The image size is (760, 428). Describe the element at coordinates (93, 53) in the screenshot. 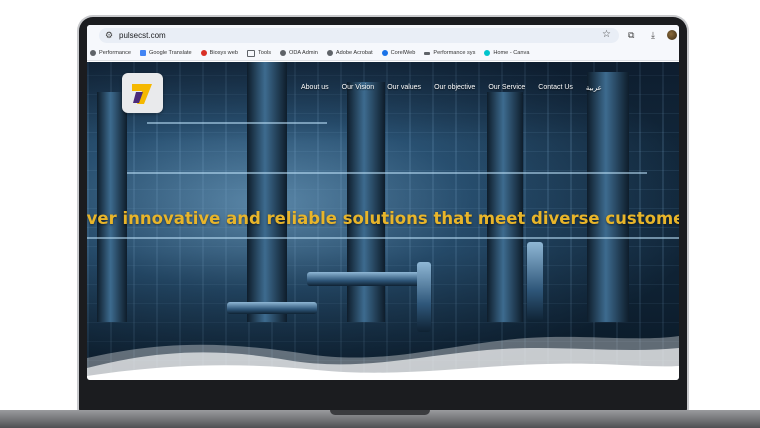

I see `performance-icon` at that location.